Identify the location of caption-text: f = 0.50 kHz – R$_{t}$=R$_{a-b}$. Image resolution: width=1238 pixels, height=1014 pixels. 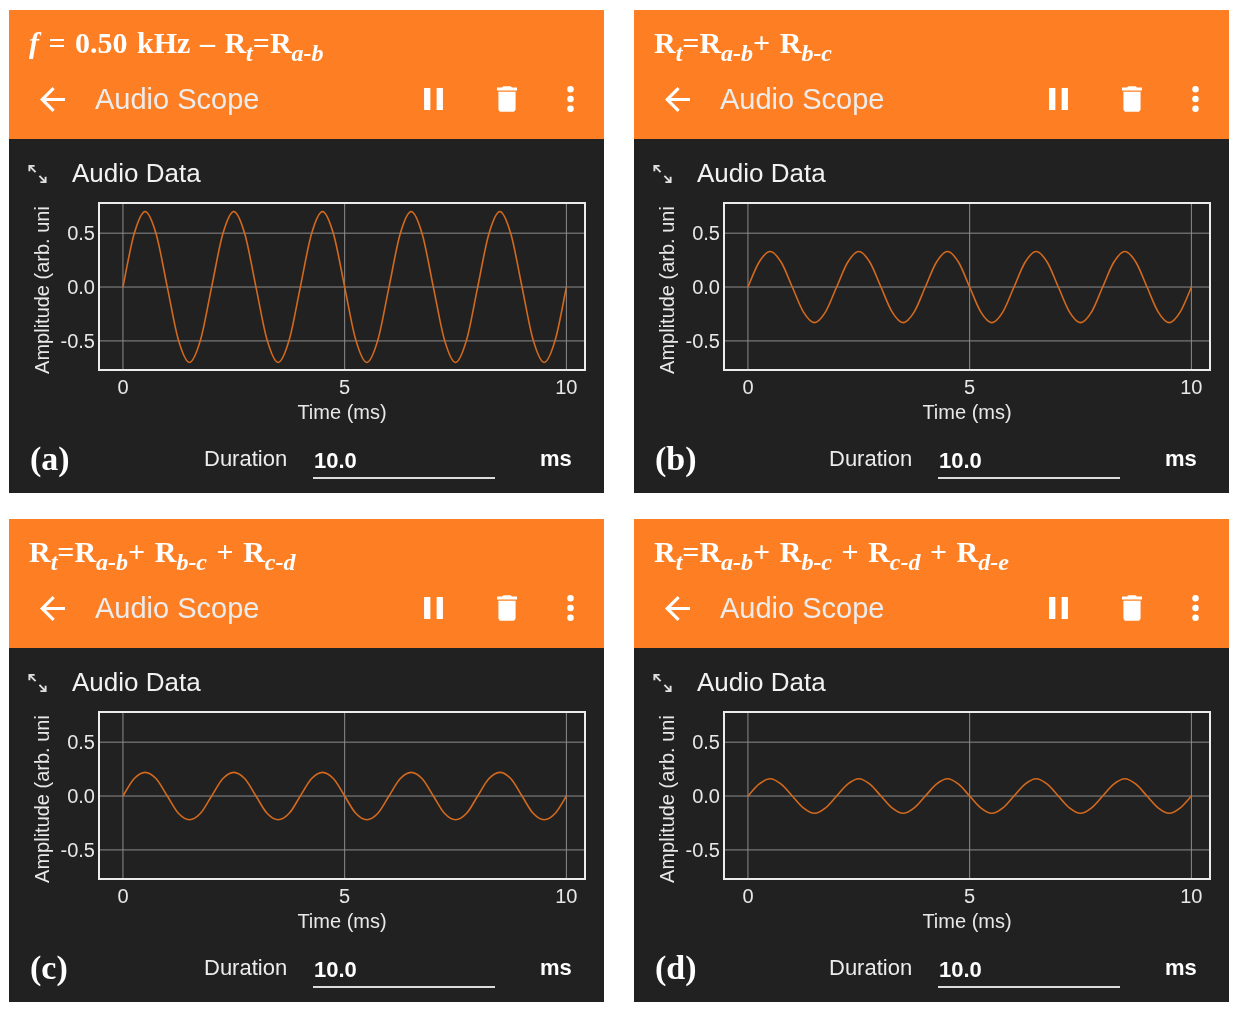
(176, 43).